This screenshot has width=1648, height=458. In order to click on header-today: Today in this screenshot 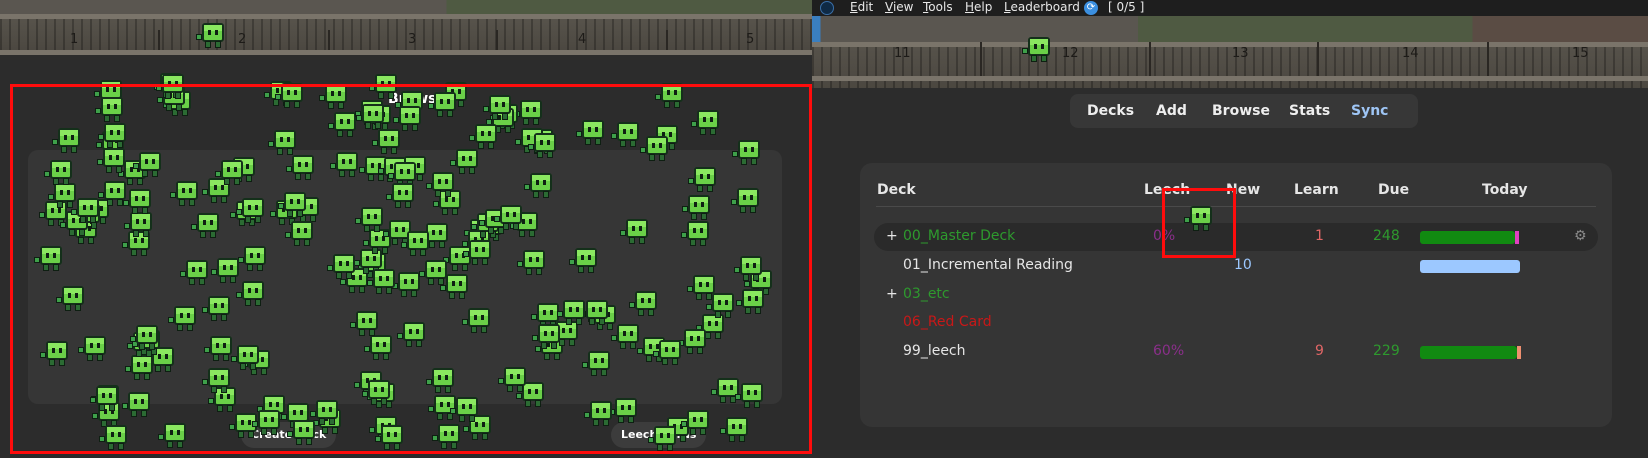, I will do `click(1505, 190)`.